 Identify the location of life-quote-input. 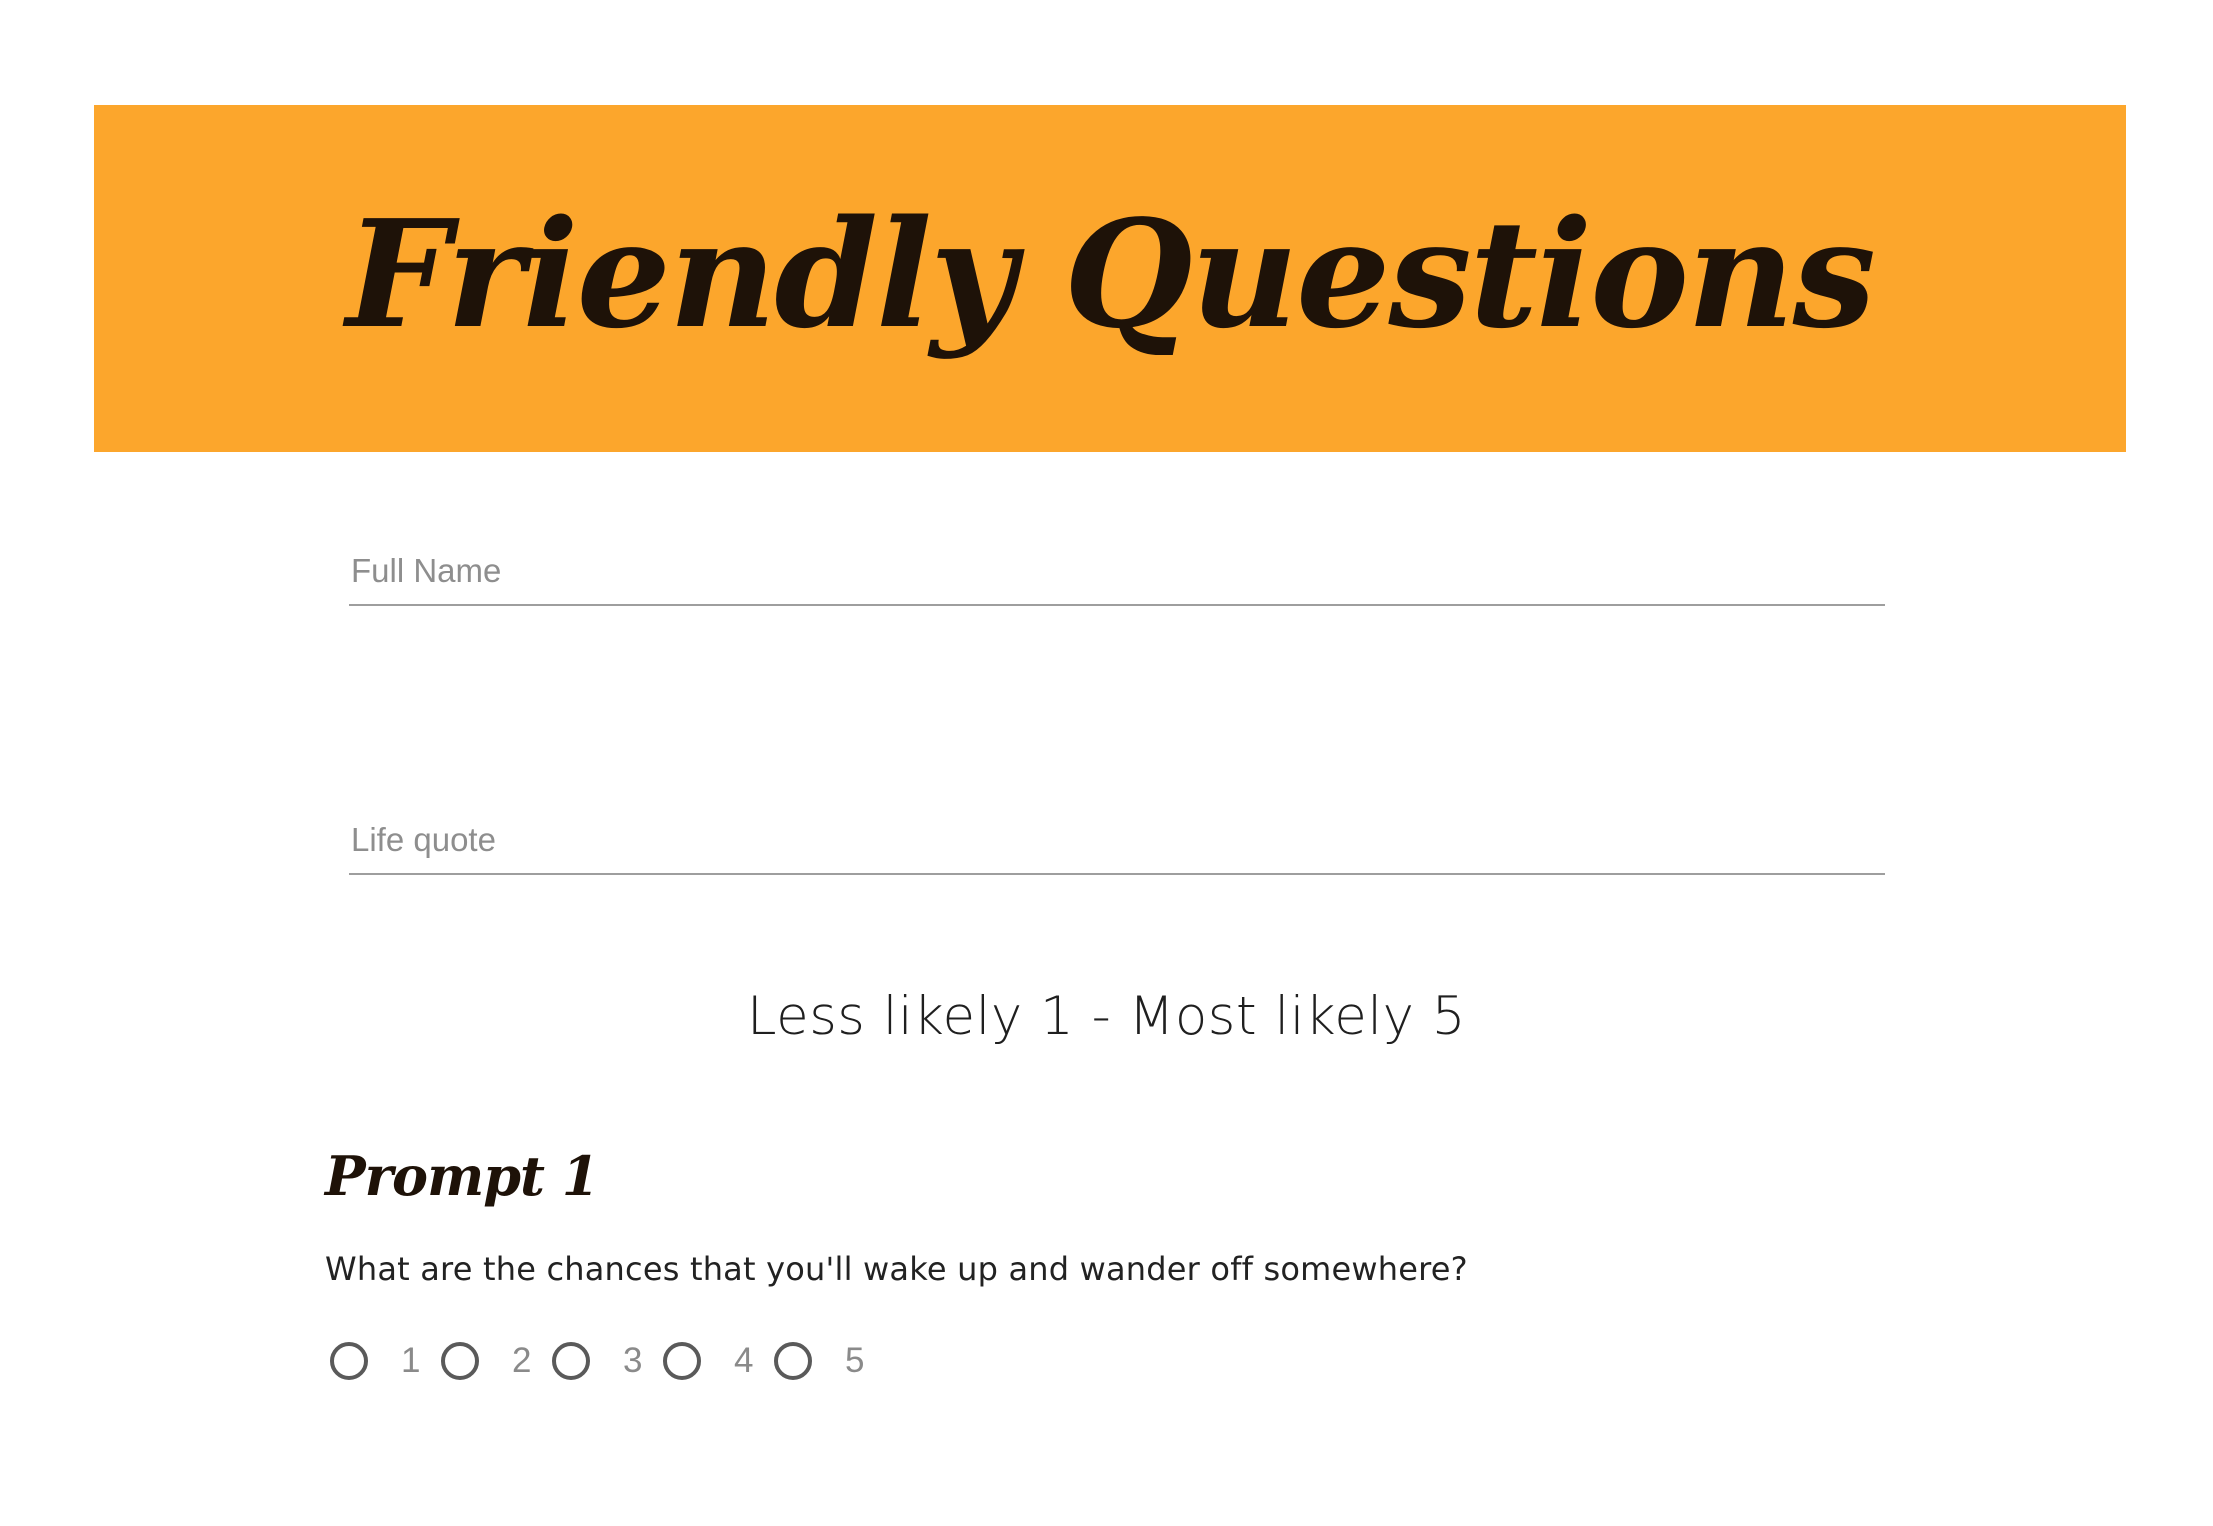
(1117, 848).